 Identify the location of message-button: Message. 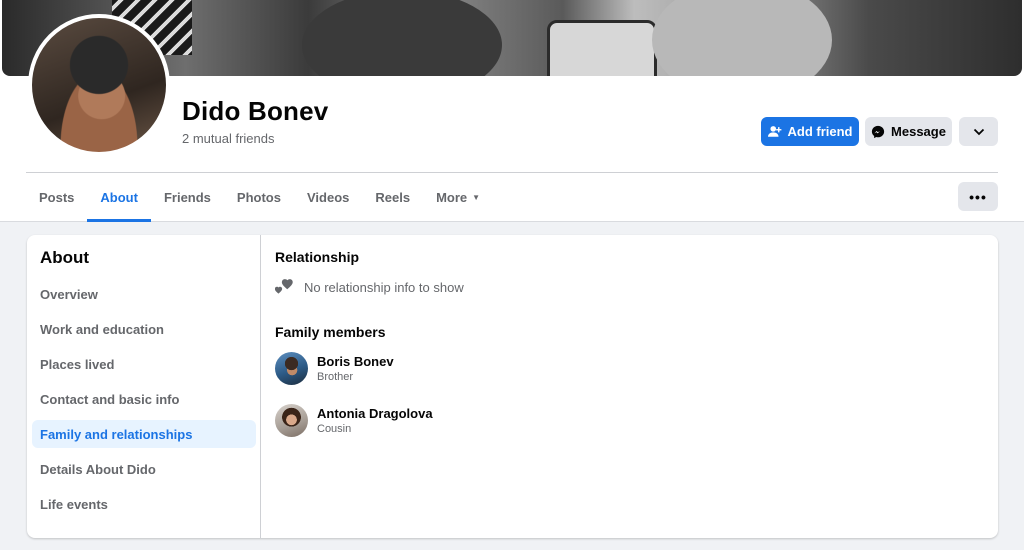
(908, 131).